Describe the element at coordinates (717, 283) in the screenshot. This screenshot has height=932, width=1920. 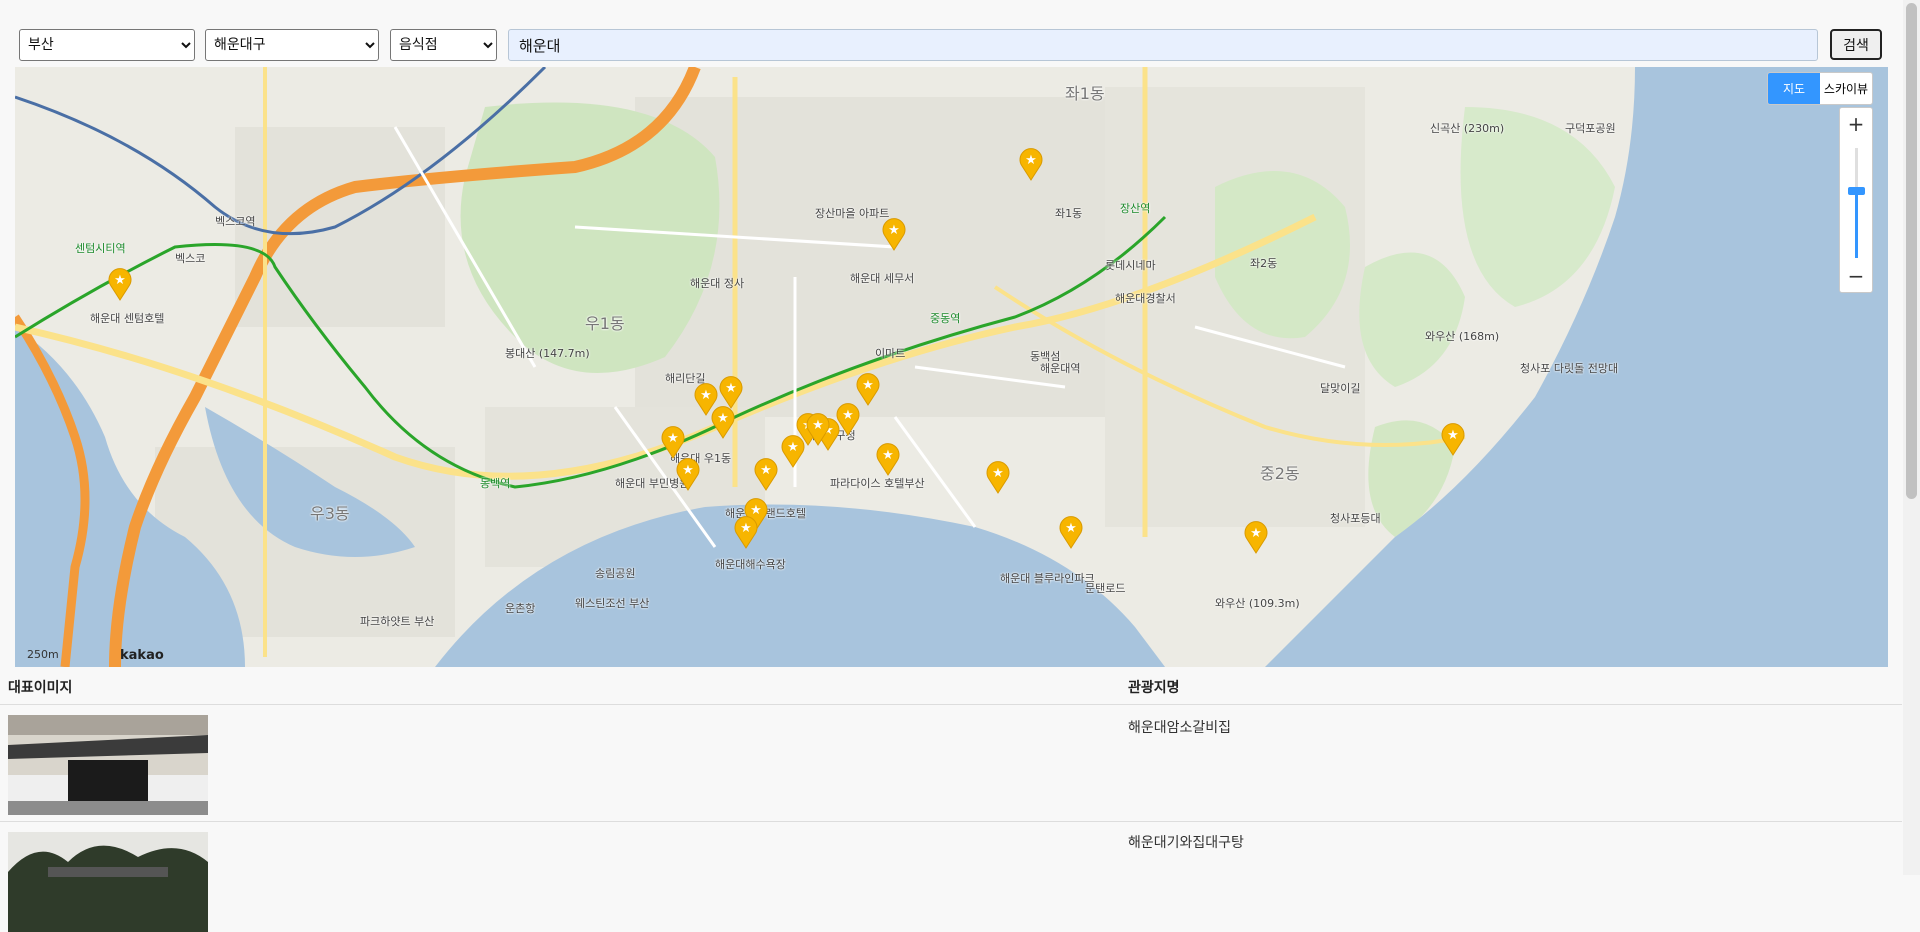
I see `map-label: 해운대 정사` at that location.